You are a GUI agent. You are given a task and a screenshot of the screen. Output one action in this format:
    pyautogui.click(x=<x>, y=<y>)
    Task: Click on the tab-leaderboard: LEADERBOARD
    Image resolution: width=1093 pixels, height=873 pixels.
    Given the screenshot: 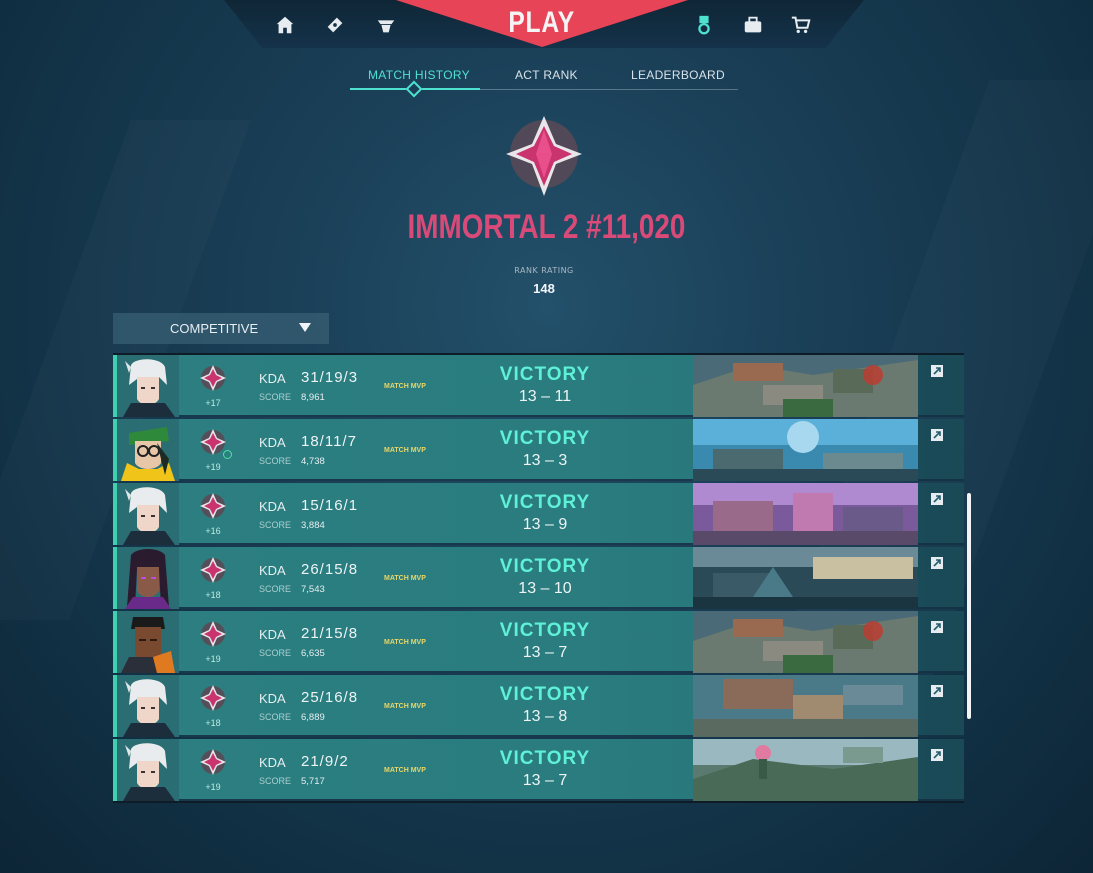 What is the action you would take?
    pyautogui.click(x=678, y=75)
    